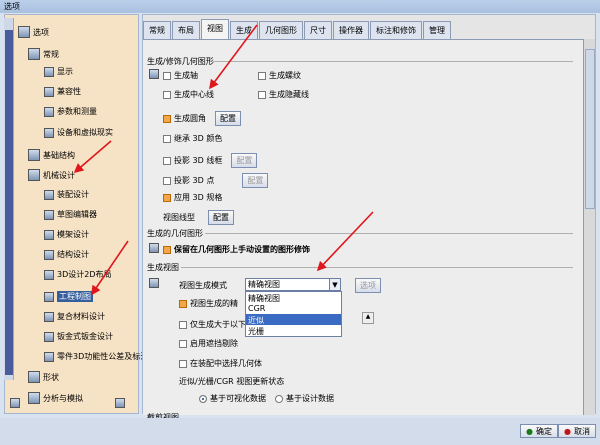  What do you see at coordinates (262, 75) in the screenshot?
I see `gen-thread-checkbox` at bounding box center [262, 75].